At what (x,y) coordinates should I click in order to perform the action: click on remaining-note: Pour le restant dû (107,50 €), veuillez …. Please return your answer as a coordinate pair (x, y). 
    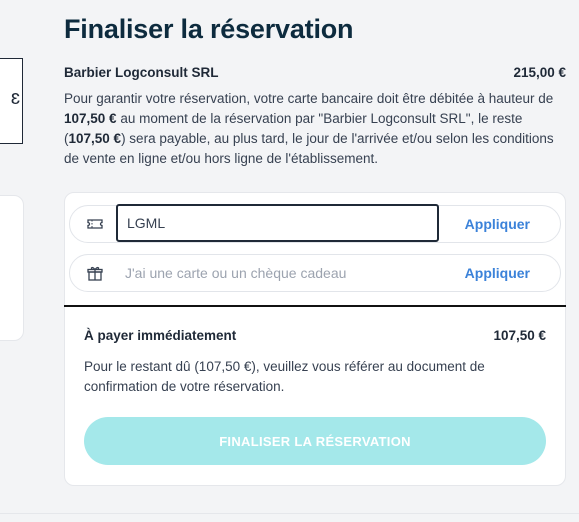
    Looking at the image, I should click on (284, 376).